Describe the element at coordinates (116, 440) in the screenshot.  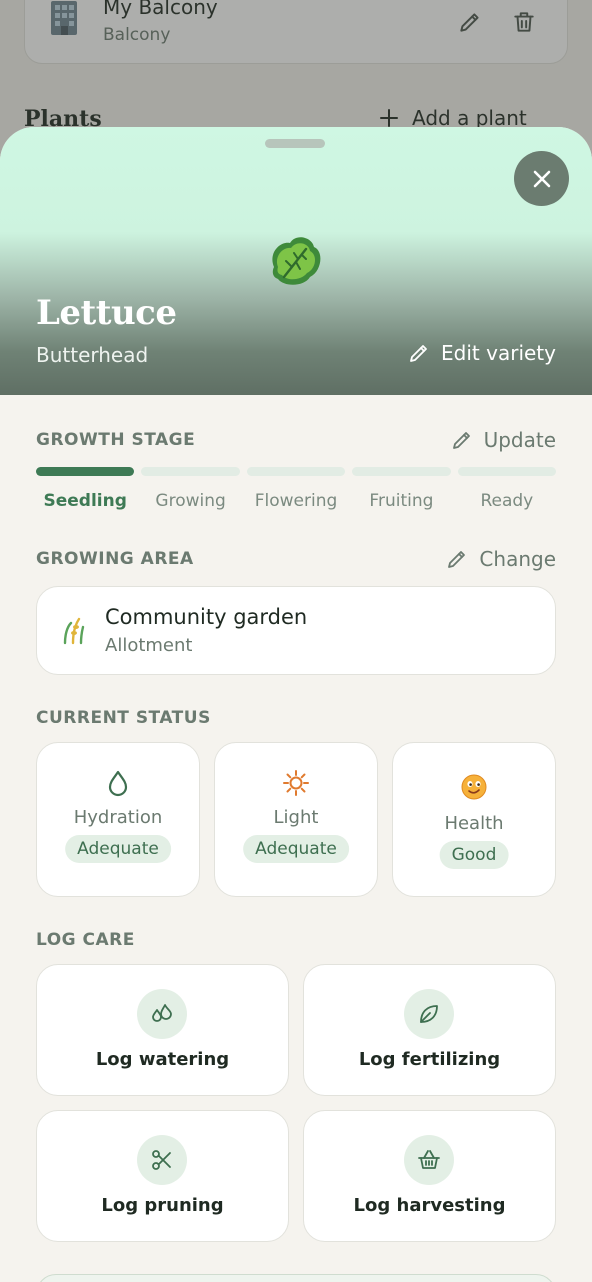
I see `growth-stage-heading: GROWTH STAGE` at that location.